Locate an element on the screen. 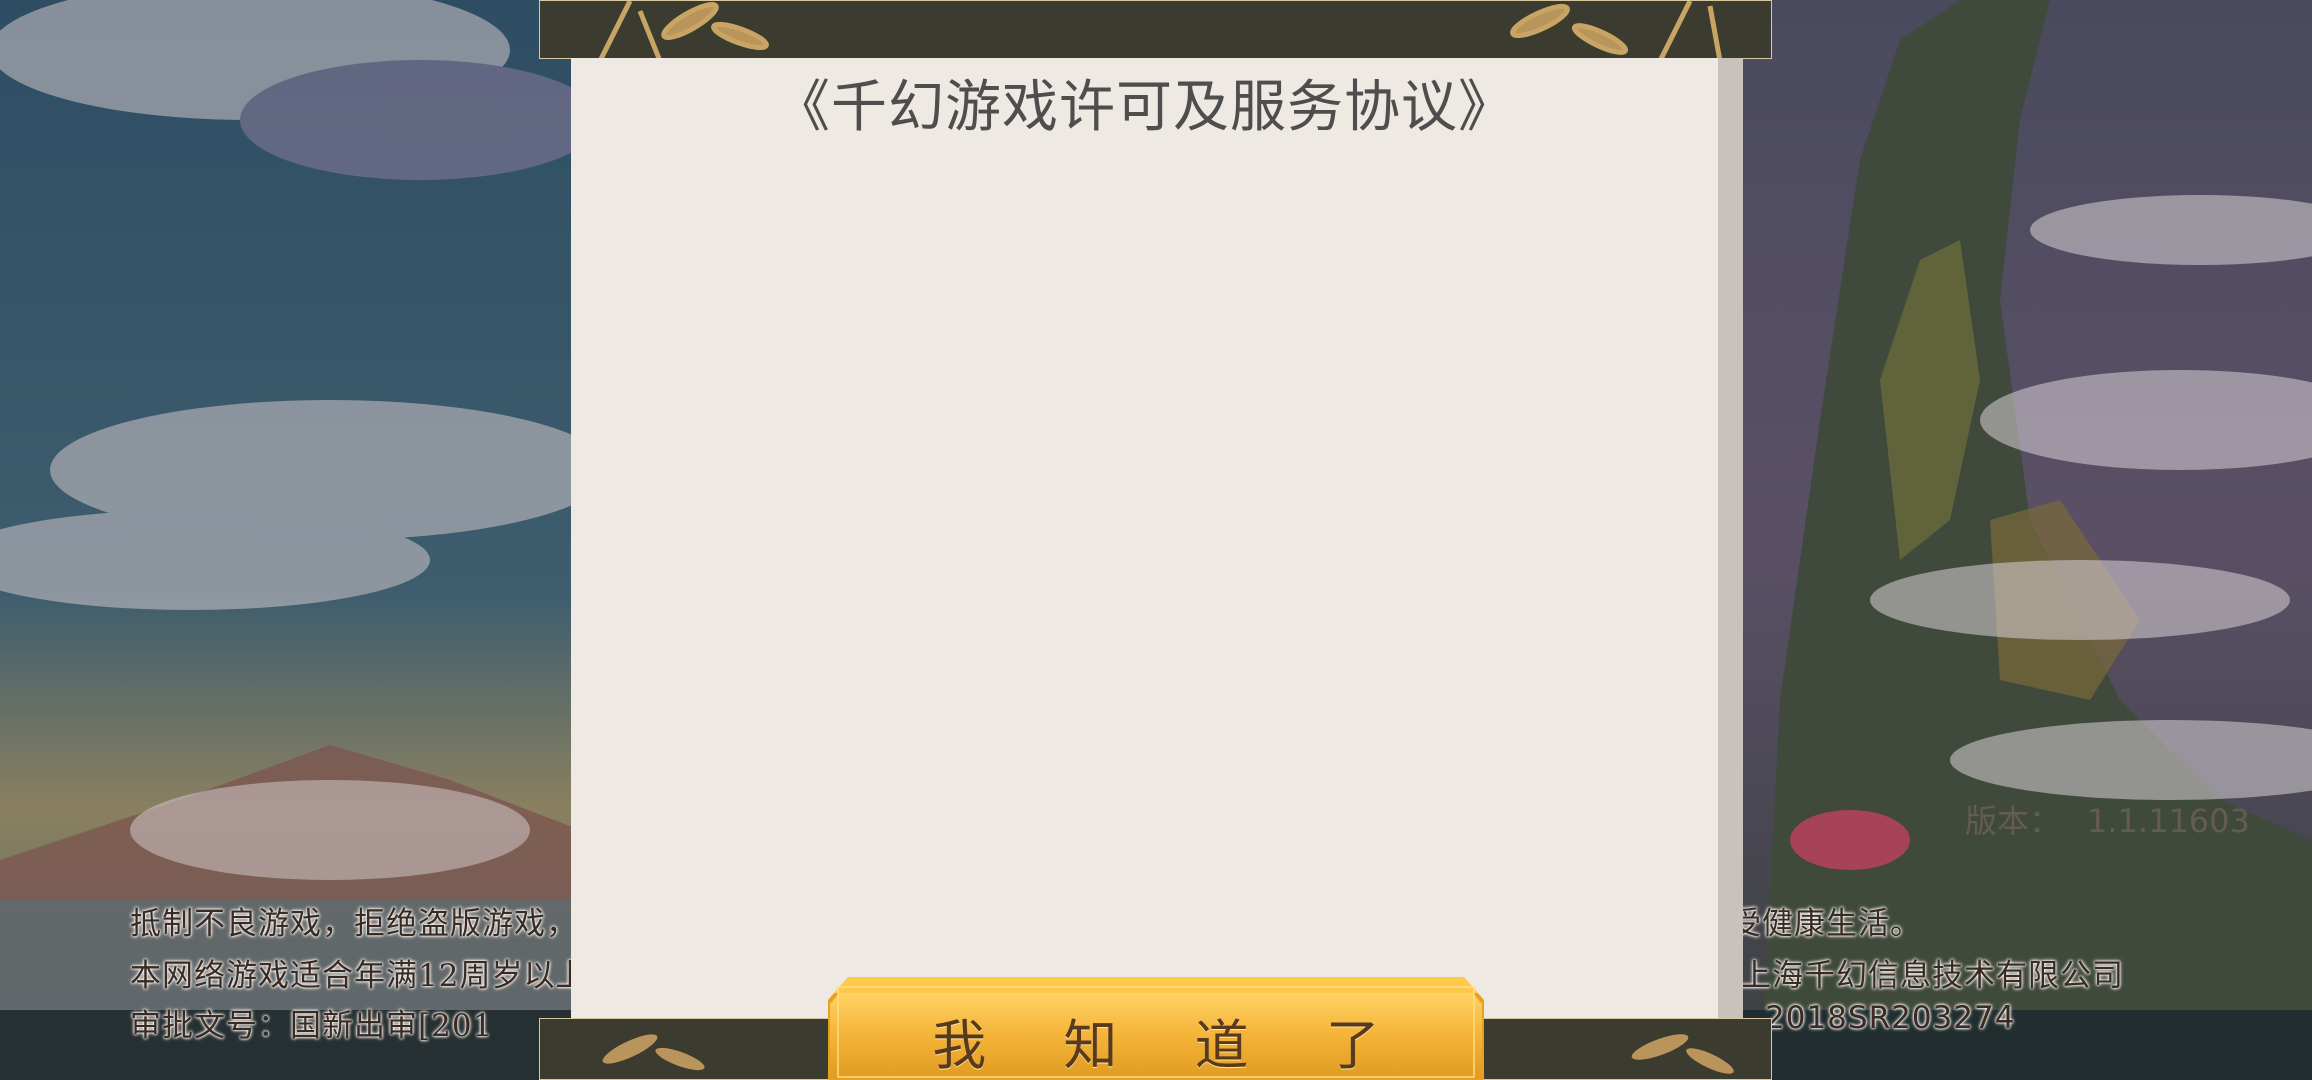 This screenshot has height=1080, width=2312. modal-top-decoration is located at coordinates (1155, 29).